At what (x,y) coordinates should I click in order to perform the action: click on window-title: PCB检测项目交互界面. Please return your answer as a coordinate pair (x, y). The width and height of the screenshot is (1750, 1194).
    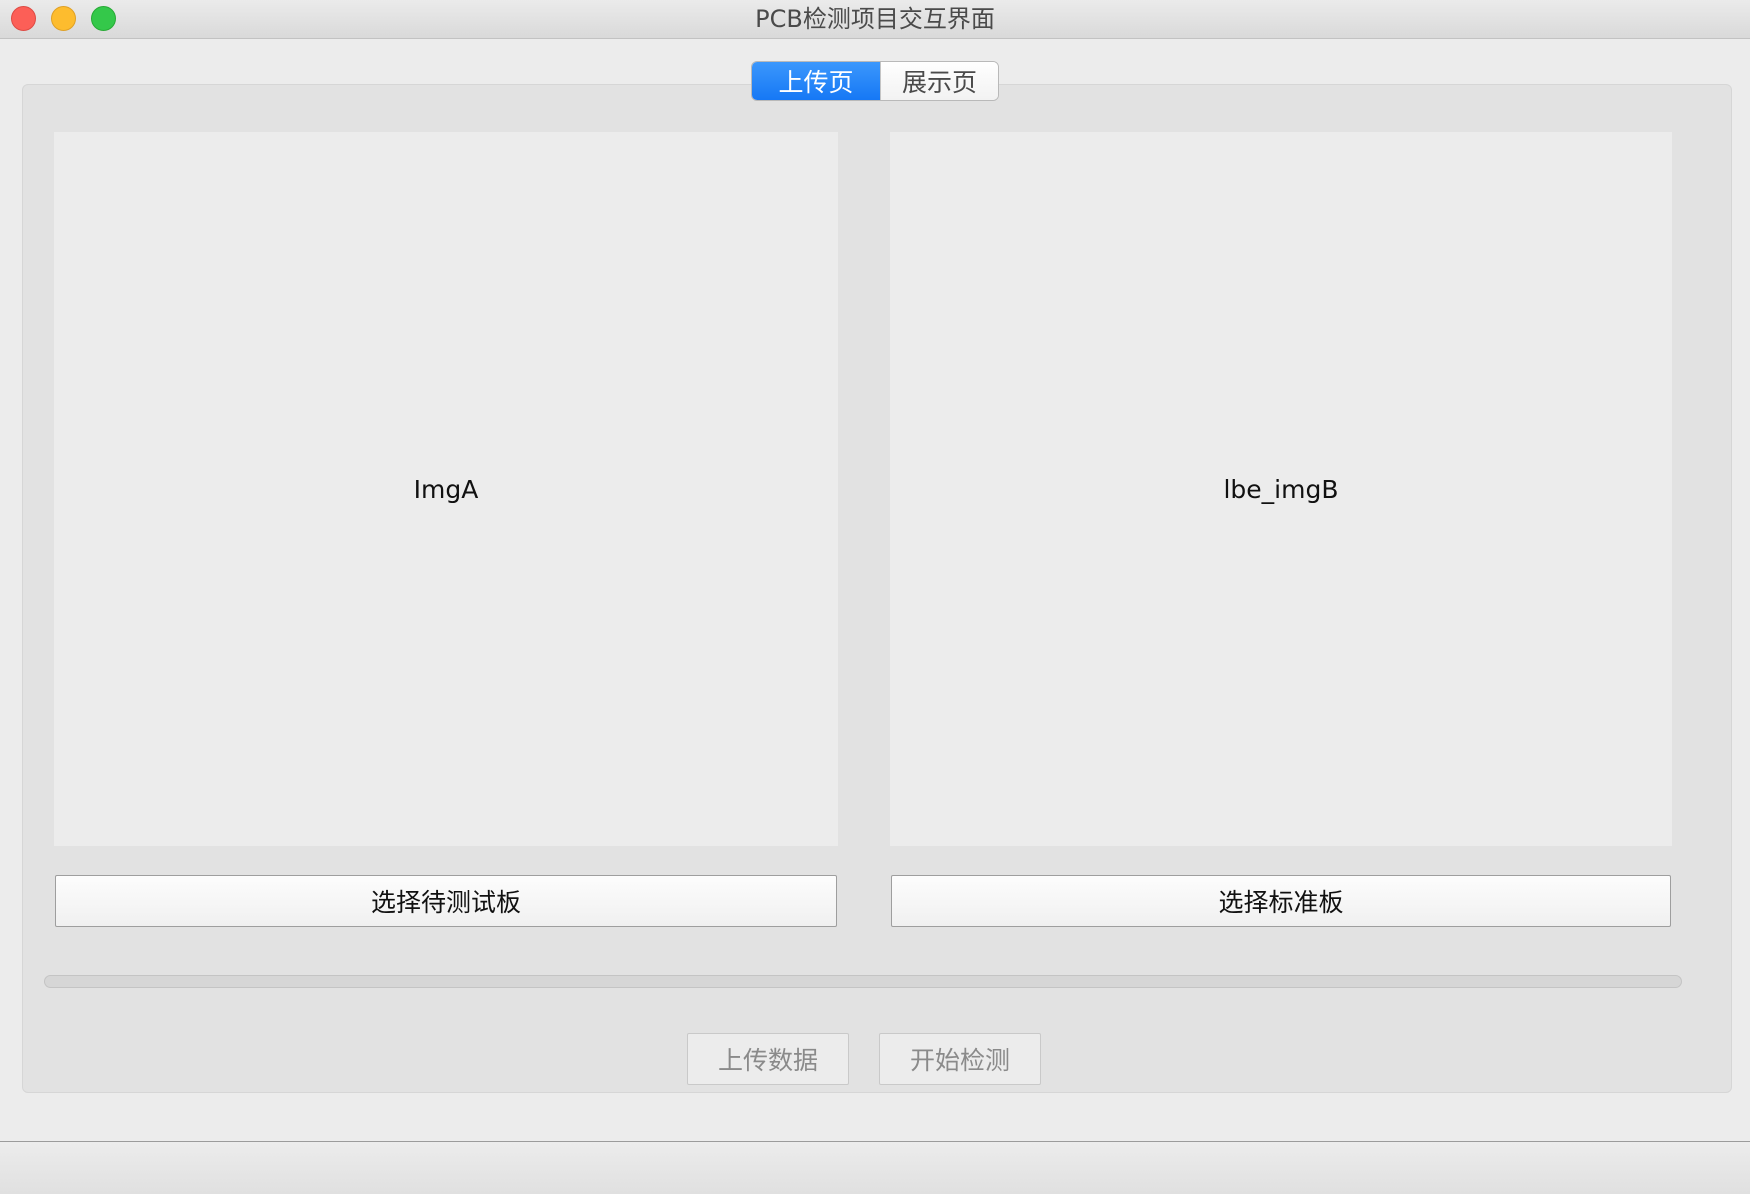
    Looking at the image, I should click on (875, 19).